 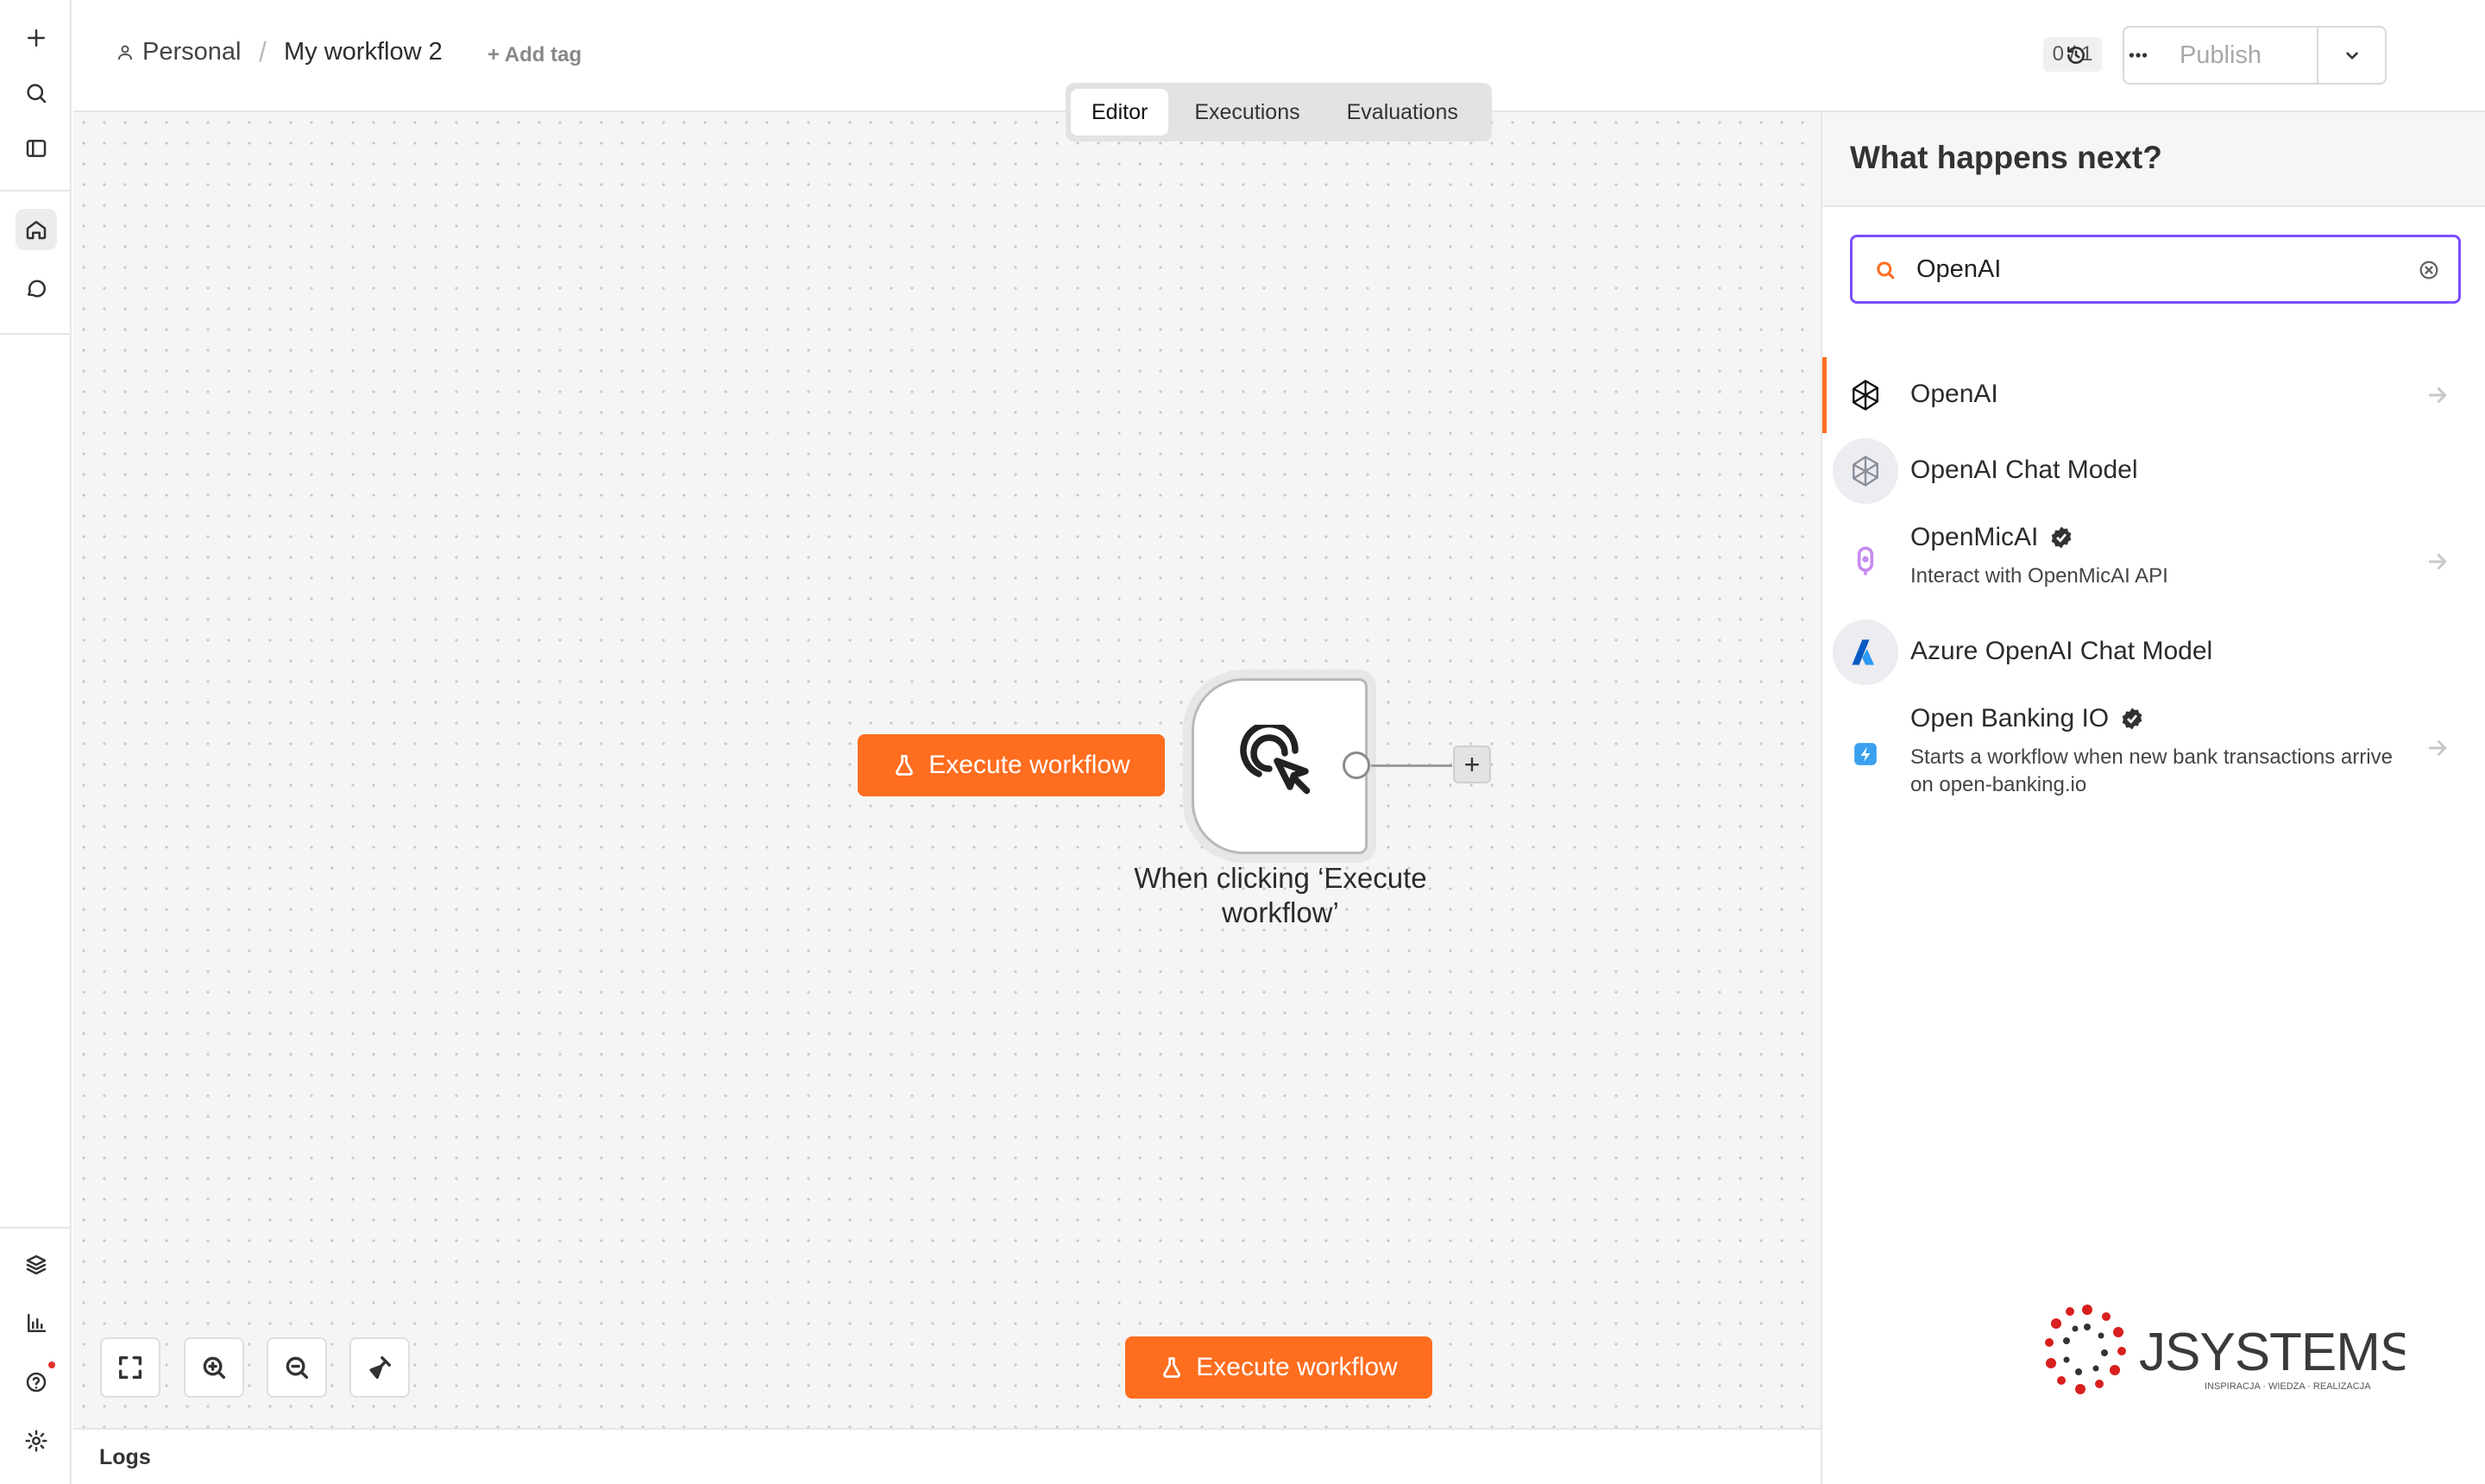 I want to click on project-name: Personal, so click(x=192, y=52).